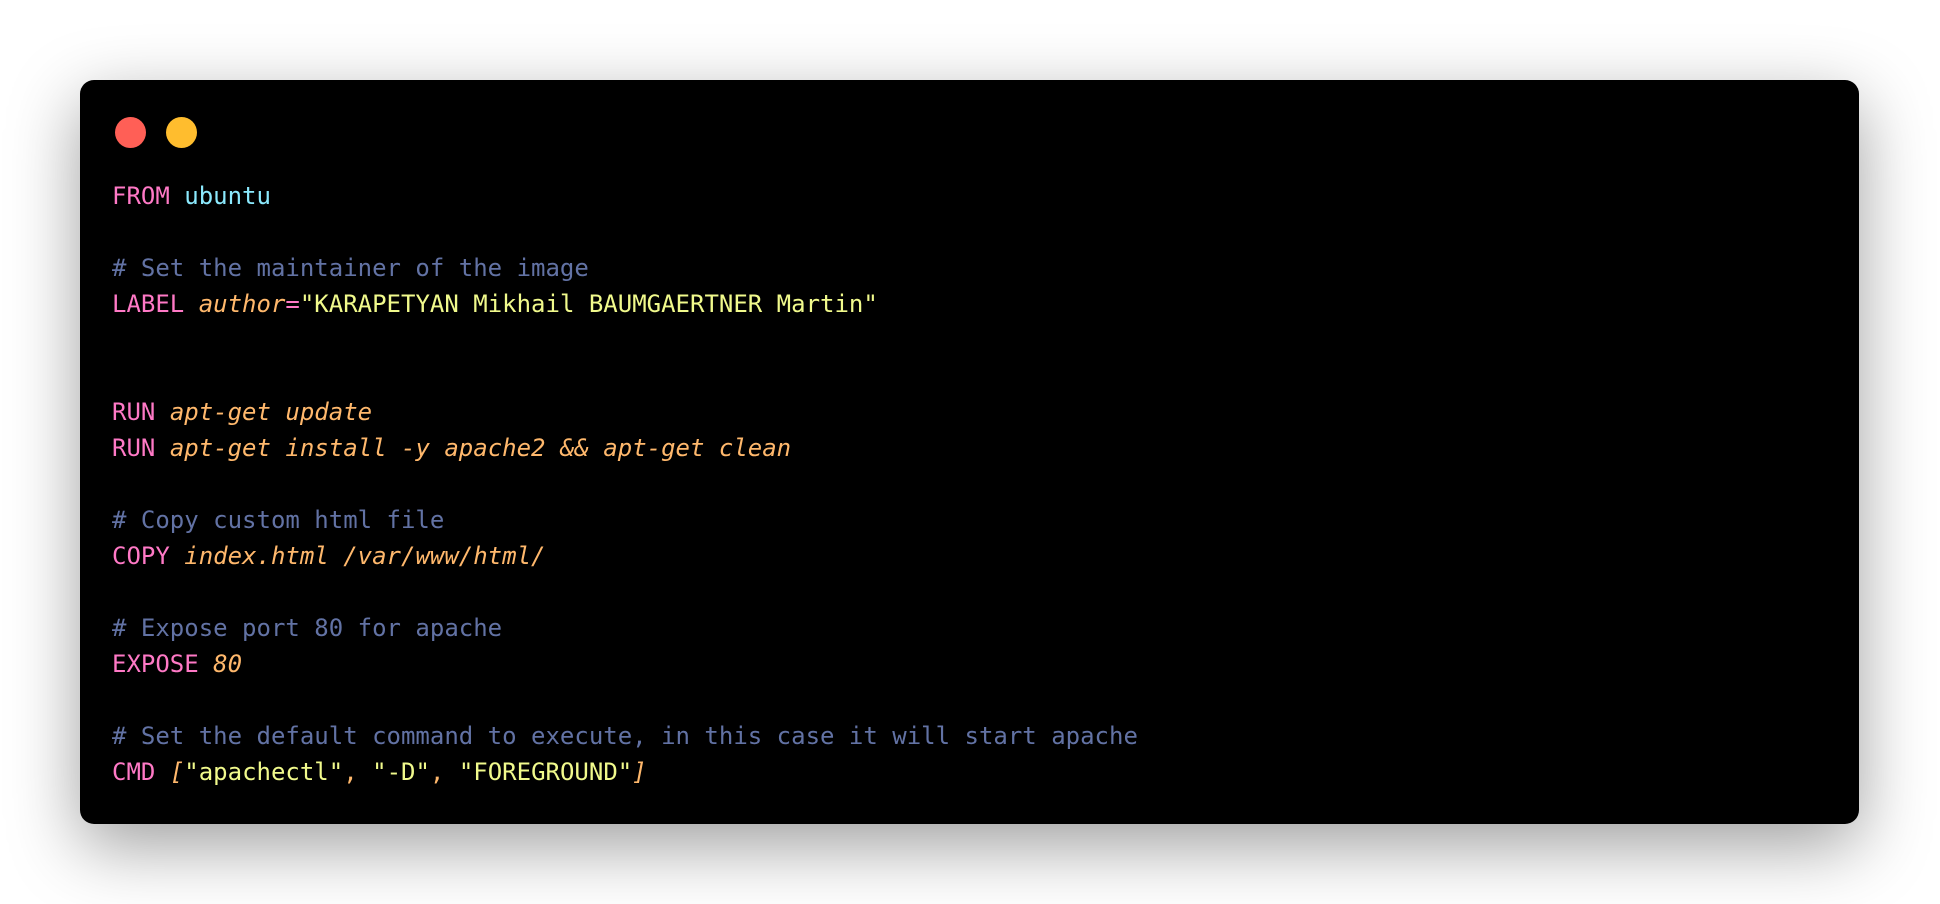 This screenshot has height=904, width=1940. What do you see at coordinates (148, 304) in the screenshot?
I see `token-keyword: LABEL` at bounding box center [148, 304].